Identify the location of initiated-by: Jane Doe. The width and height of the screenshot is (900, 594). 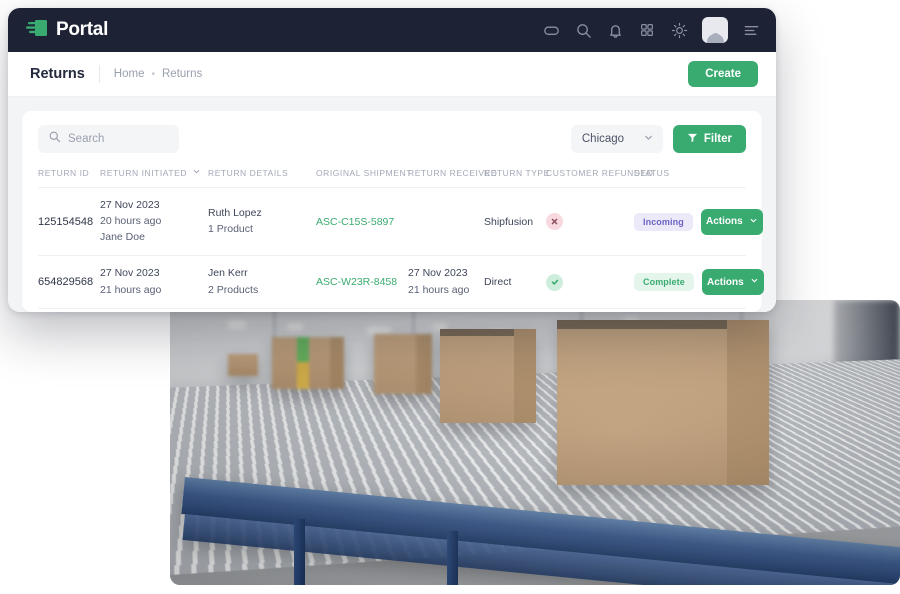
(122, 237).